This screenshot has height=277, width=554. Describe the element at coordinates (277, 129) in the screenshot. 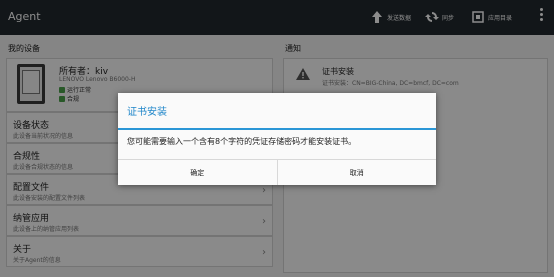

I see `dialog-divider` at that location.